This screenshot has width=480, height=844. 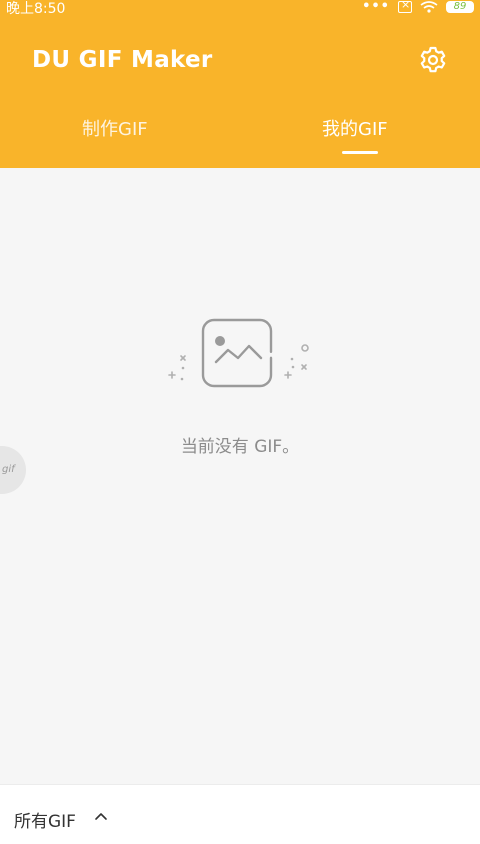 I want to click on empty-state-message: 当前没有 GIF。, so click(x=240, y=447).